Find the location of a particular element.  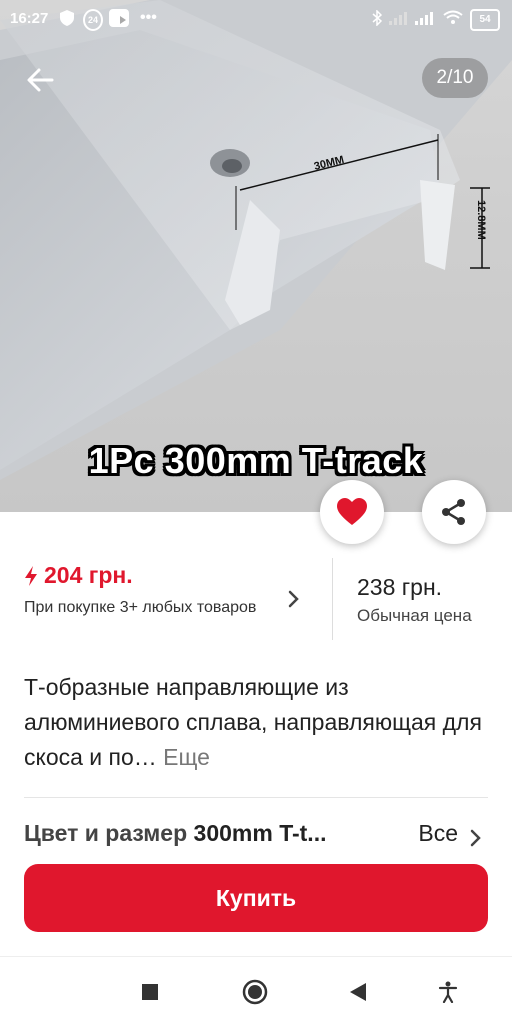

sale-price: 204 грн. is located at coordinates (78, 575).